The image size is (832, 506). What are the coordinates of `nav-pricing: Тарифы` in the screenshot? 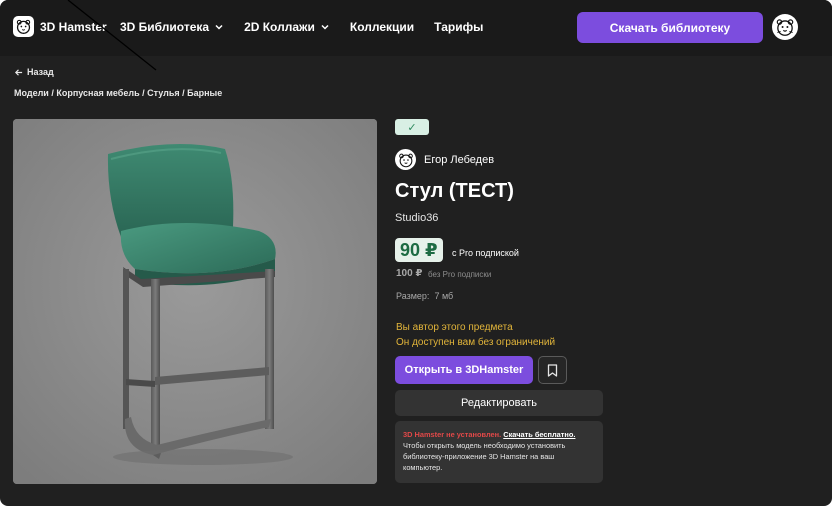 It's located at (458, 27).